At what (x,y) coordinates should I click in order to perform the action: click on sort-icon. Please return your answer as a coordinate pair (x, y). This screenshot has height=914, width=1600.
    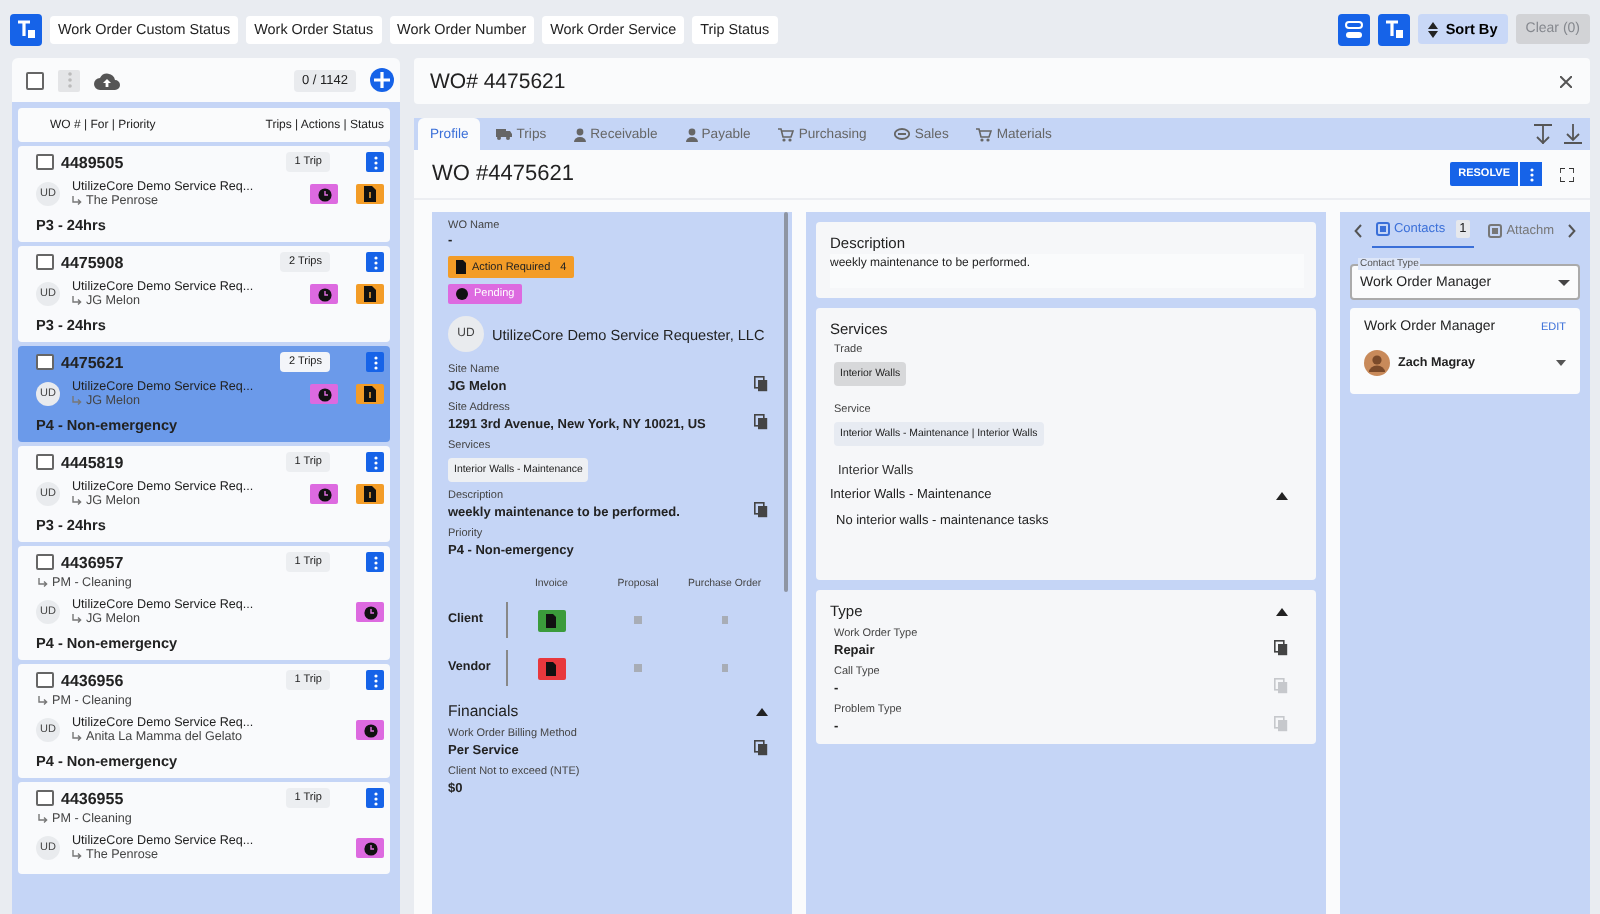
    Looking at the image, I should click on (1432, 29).